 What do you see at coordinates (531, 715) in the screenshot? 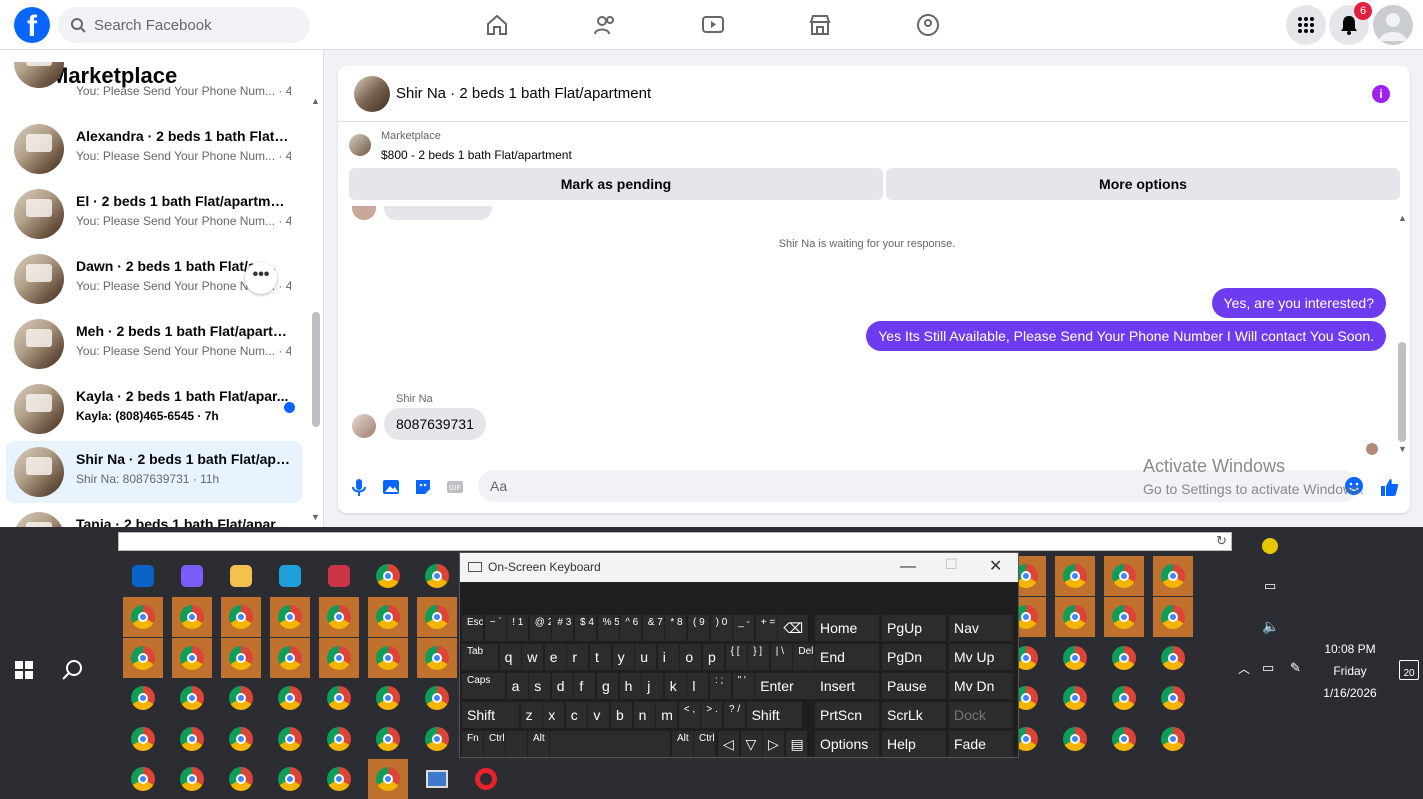
I see `osk-key: z` at bounding box center [531, 715].